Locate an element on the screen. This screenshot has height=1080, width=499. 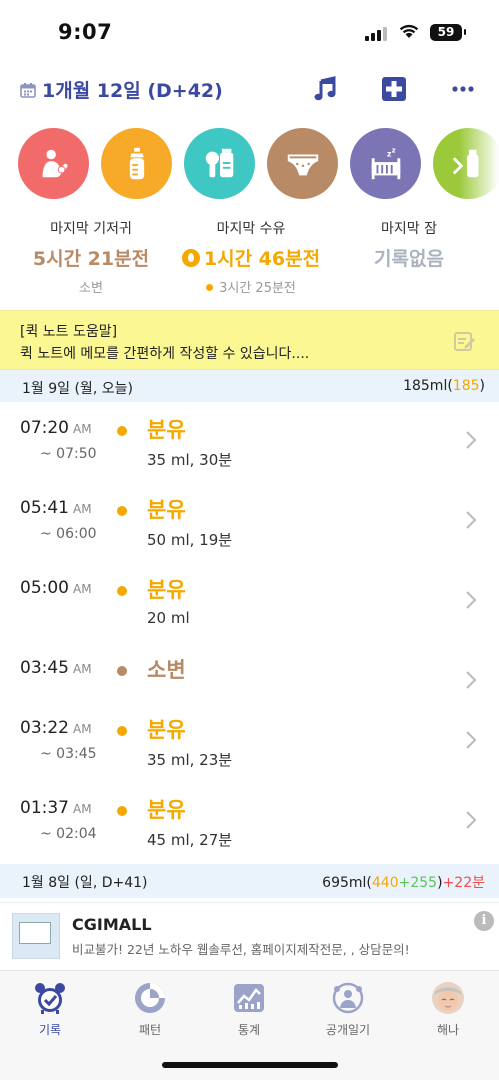
battery-icon: 59 is located at coordinates (448, 32).